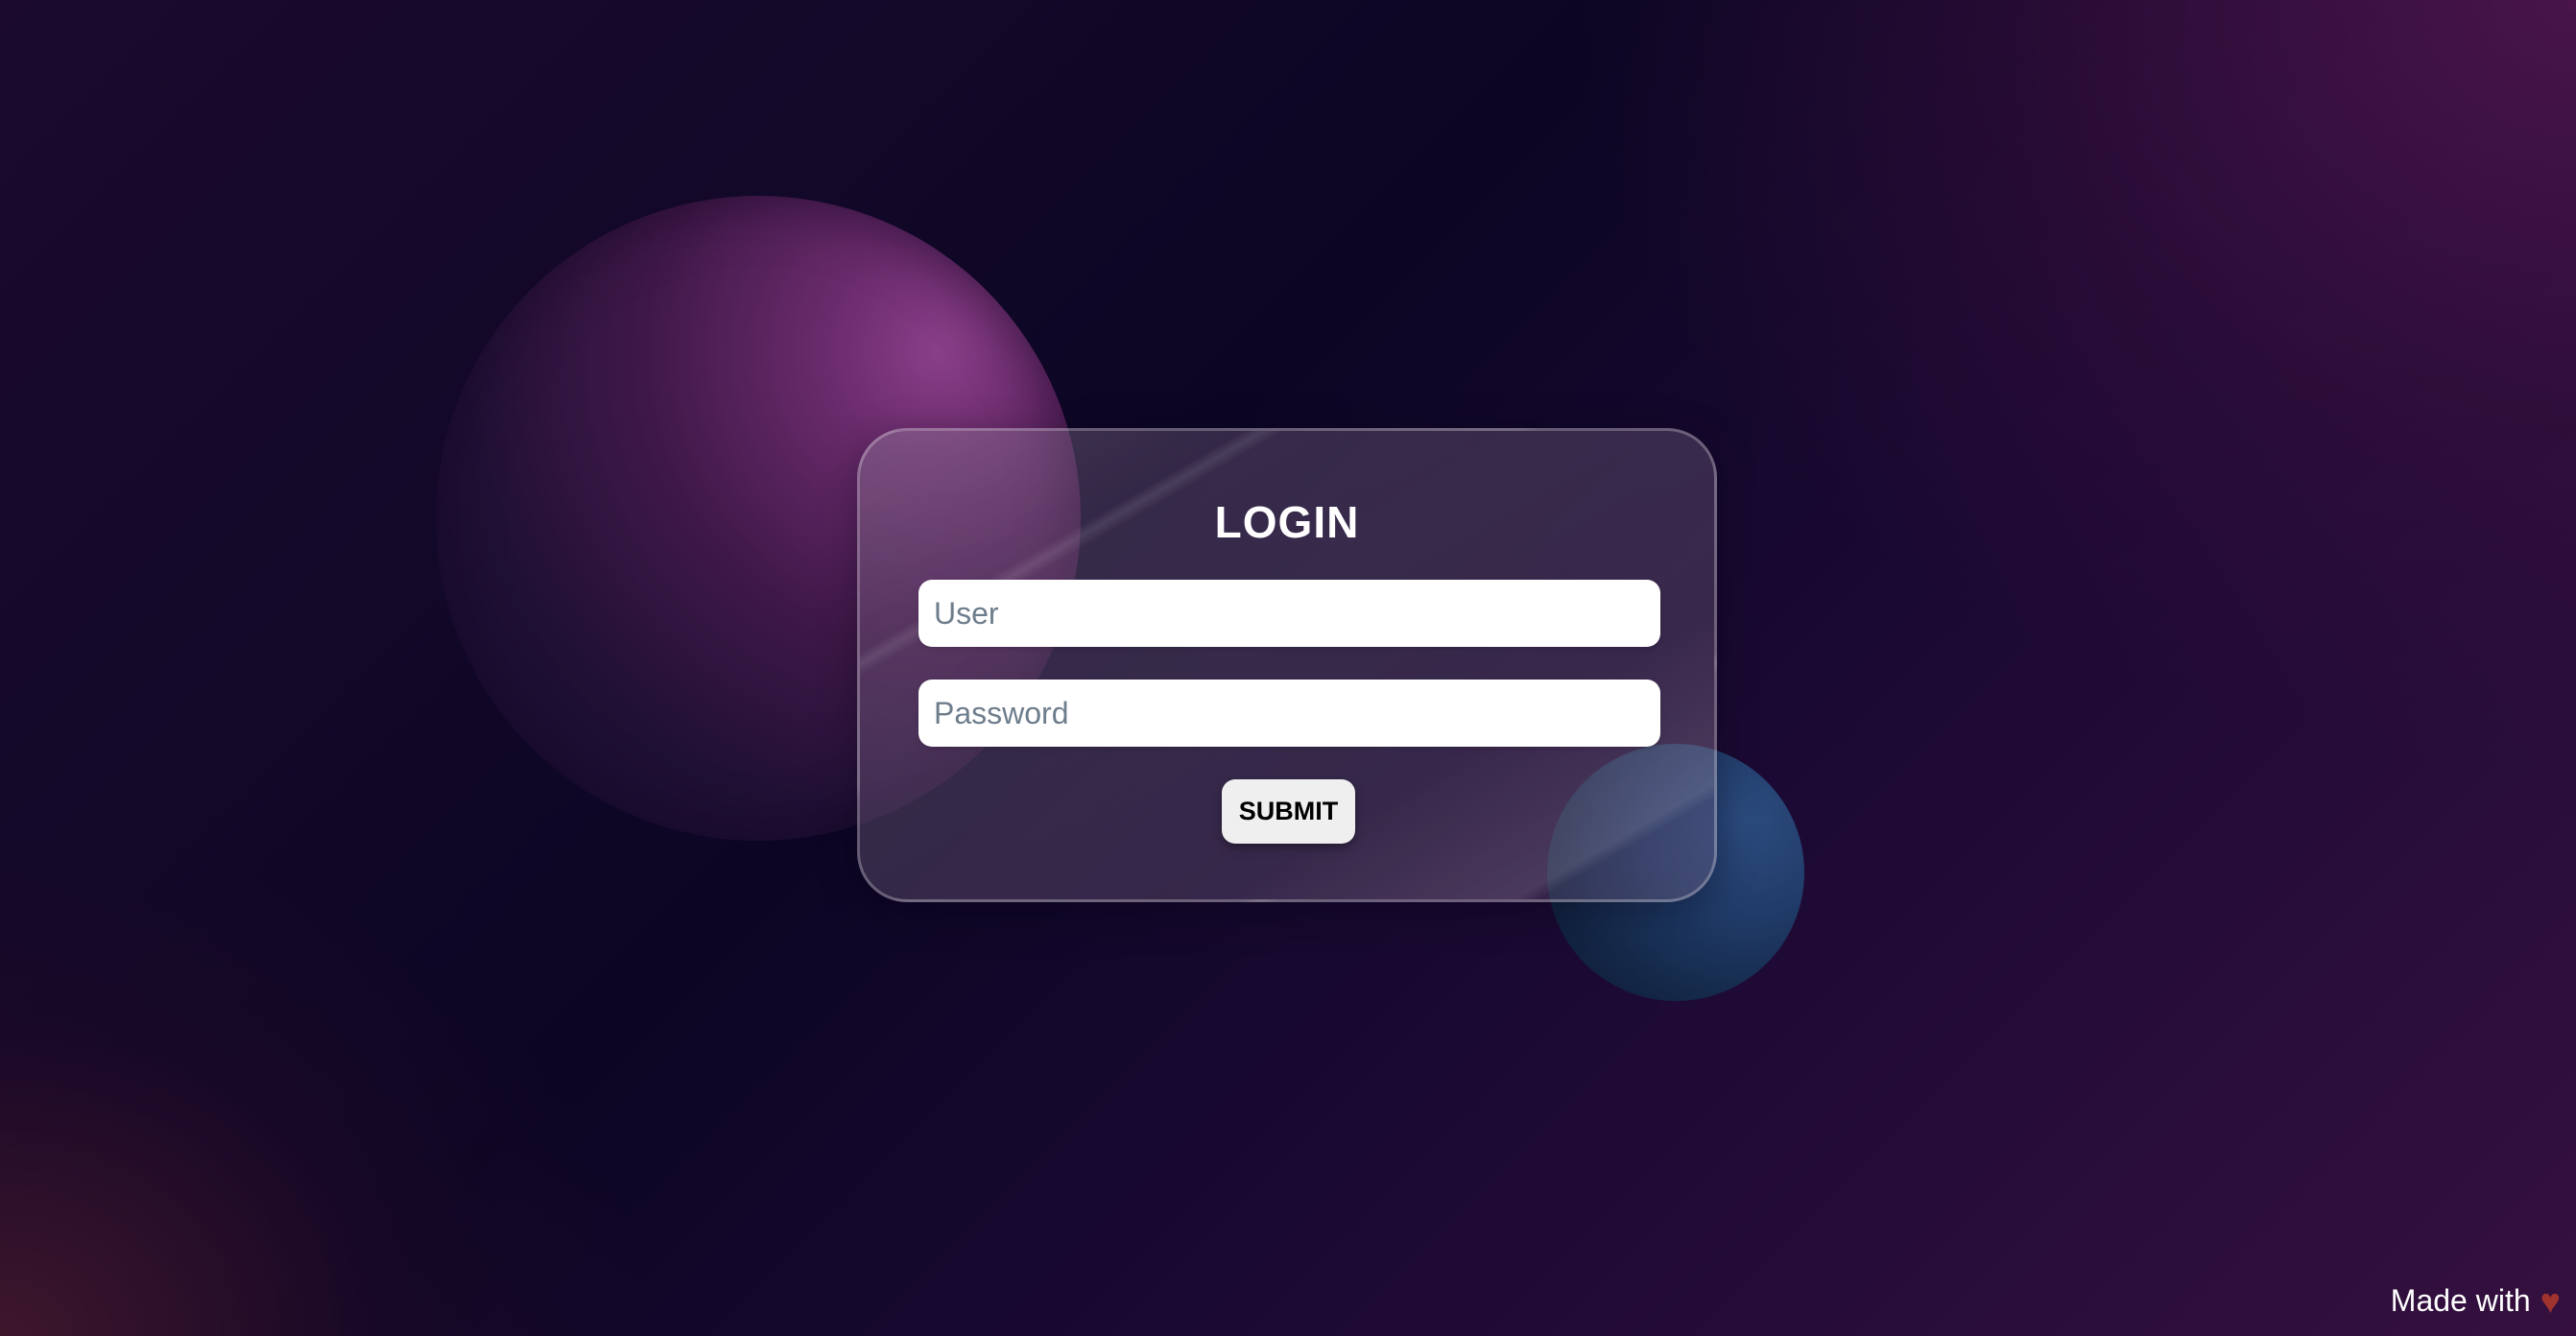 The width and height of the screenshot is (2576, 1336). I want to click on submit-button: SUBMIT, so click(1288, 811).